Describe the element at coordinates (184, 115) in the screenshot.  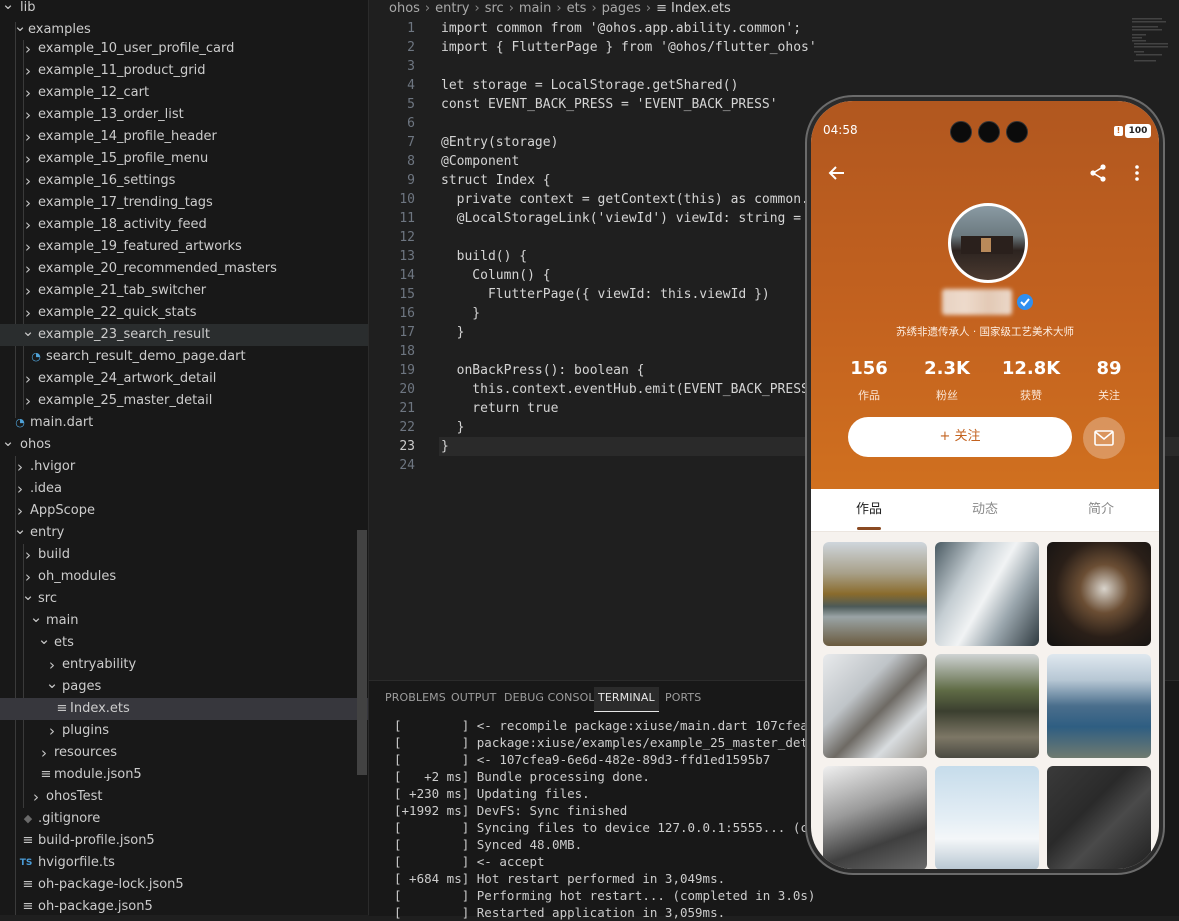
I see `tree-item: › example_13_order_list` at that location.